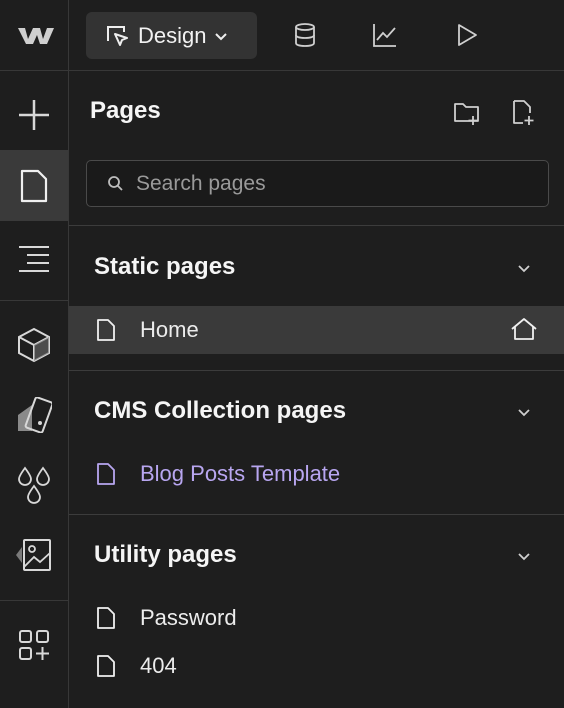 The height and width of the screenshot is (708, 564). I want to click on styles-panel-button, so click(34, 415).